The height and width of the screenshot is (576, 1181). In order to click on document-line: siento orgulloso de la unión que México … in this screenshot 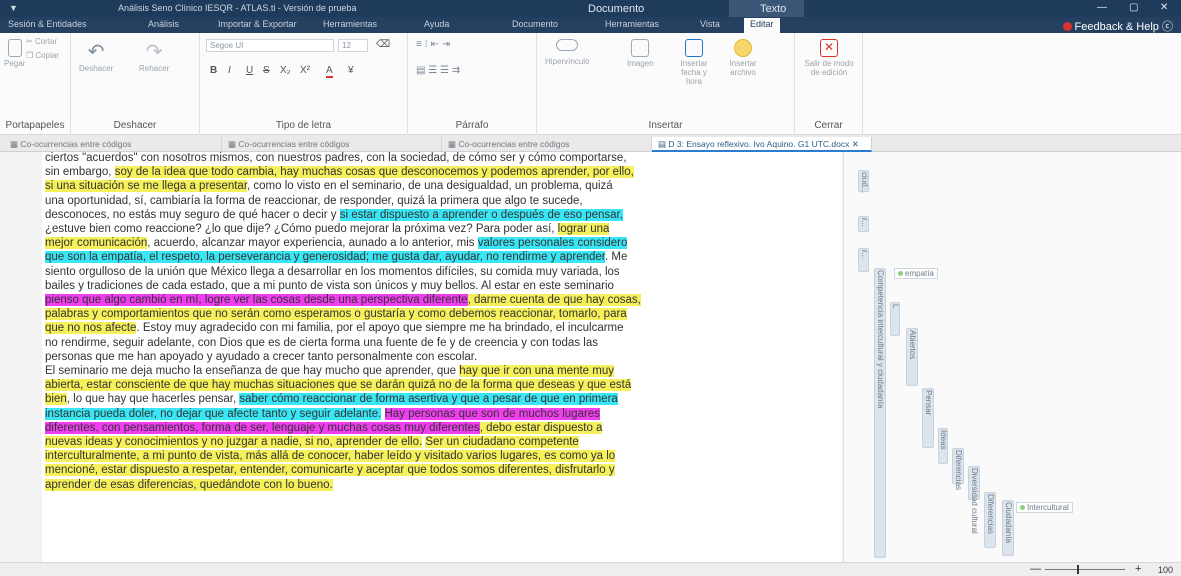, I will do `click(332, 272)`.